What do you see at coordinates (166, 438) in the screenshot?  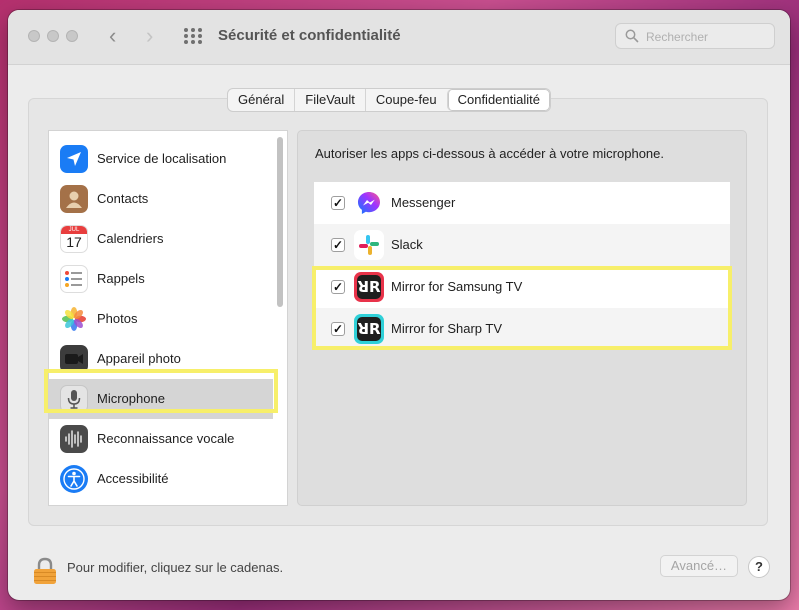 I see `sidebar-item-label: Reconnaissance vocale` at bounding box center [166, 438].